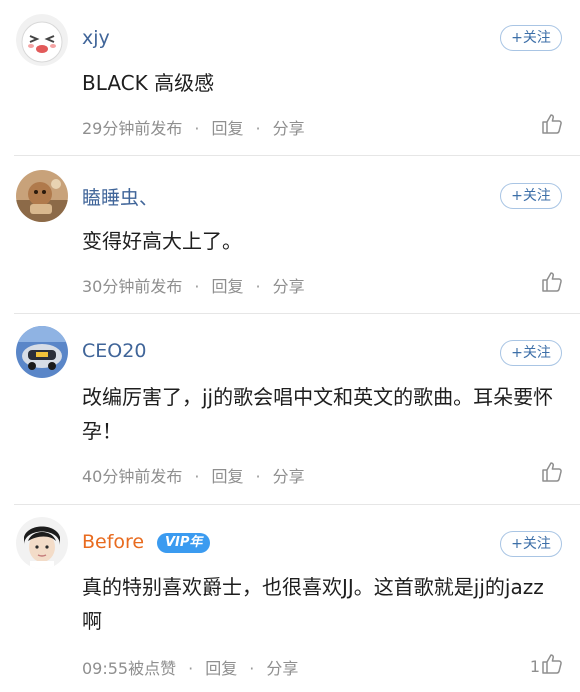 Image resolution: width=580 pixels, height=692 pixels. I want to click on like-button: 1, so click(547, 664).